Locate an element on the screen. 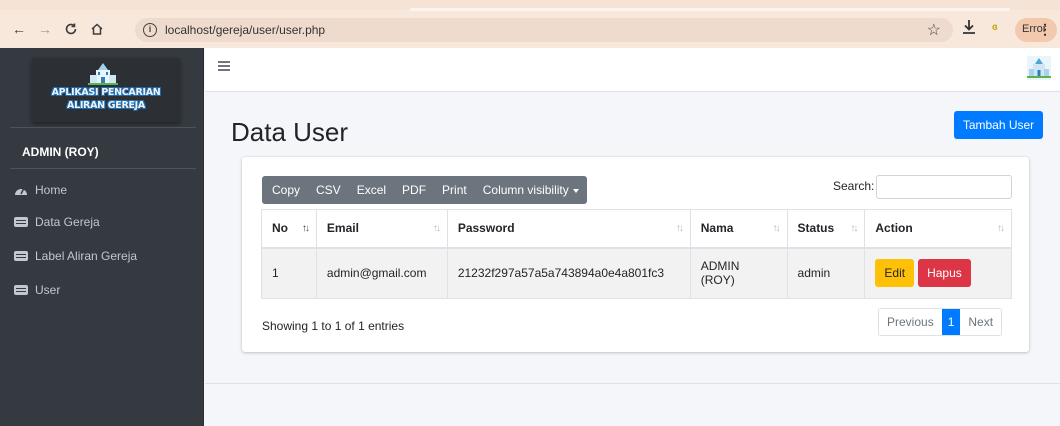 This screenshot has width=1060, height=426. download-icon is located at coordinates (969, 29).